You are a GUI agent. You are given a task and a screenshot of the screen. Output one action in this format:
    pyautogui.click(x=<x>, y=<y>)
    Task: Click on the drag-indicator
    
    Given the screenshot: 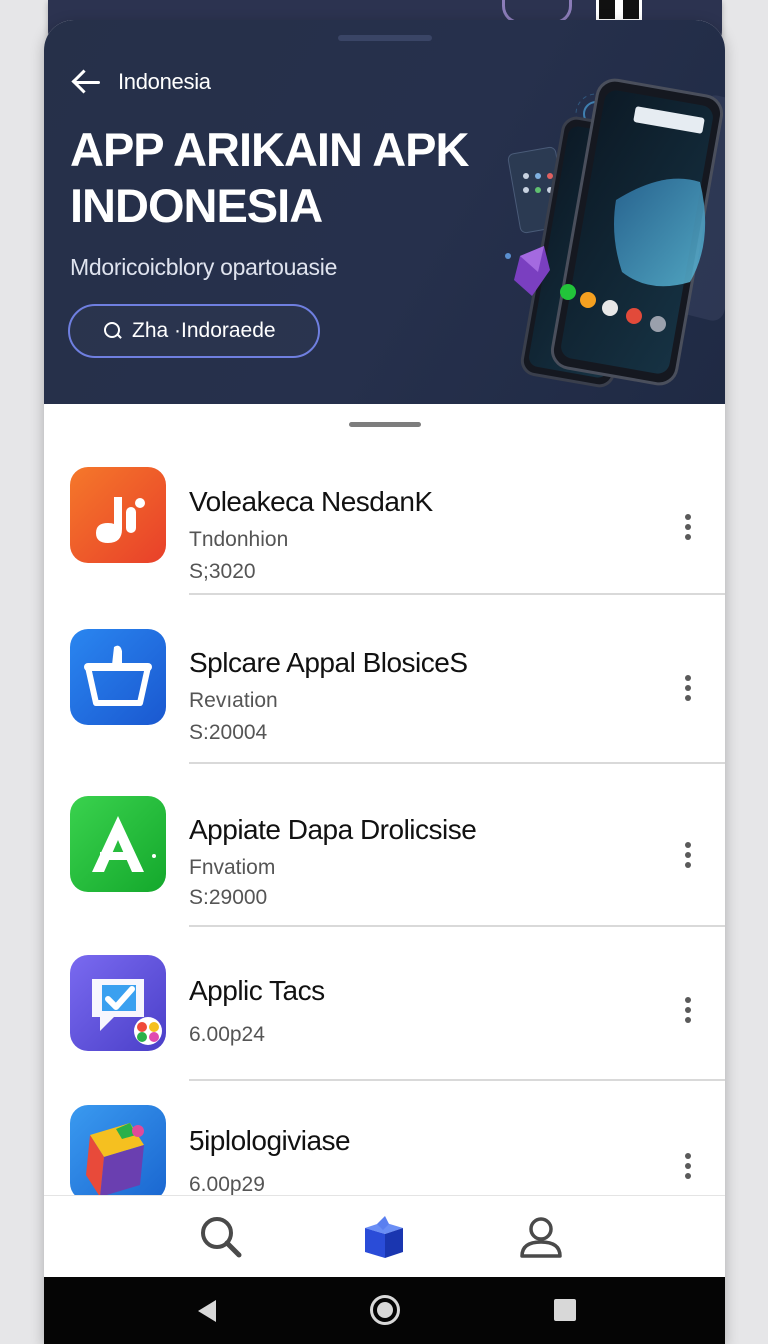 What is the action you would take?
    pyautogui.click(x=385, y=38)
    